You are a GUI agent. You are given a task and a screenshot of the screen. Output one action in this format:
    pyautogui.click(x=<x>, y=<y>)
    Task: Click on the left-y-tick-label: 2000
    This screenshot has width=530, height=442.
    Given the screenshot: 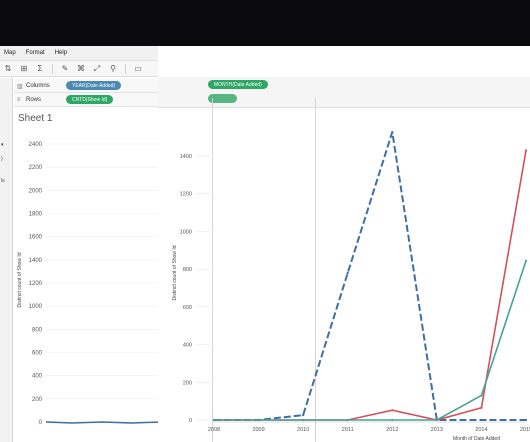 What is the action you would take?
    pyautogui.click(x=36, y=191)
    